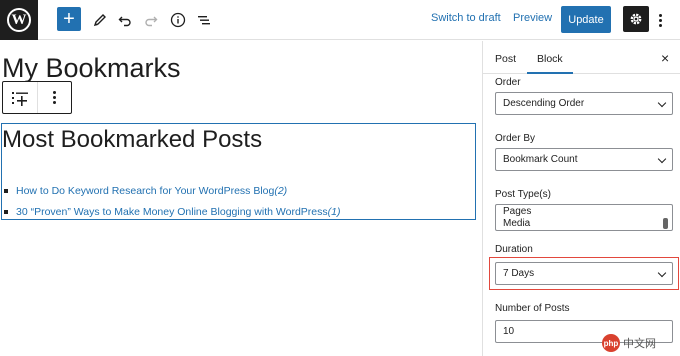 The image size is (680, 356). I want to click on undo-icon, so click(125, 20).